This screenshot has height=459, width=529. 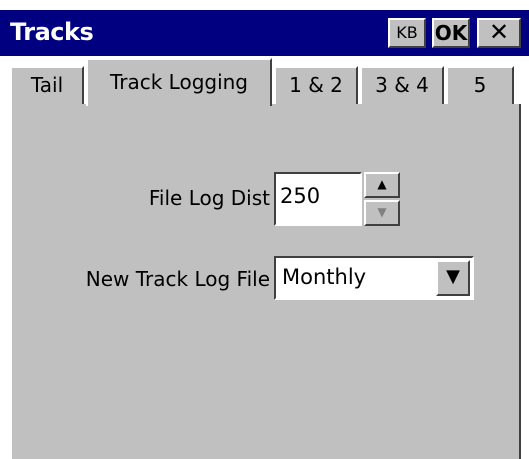 I want to click on tab-tail: Tail, so click(x=47, y=86).